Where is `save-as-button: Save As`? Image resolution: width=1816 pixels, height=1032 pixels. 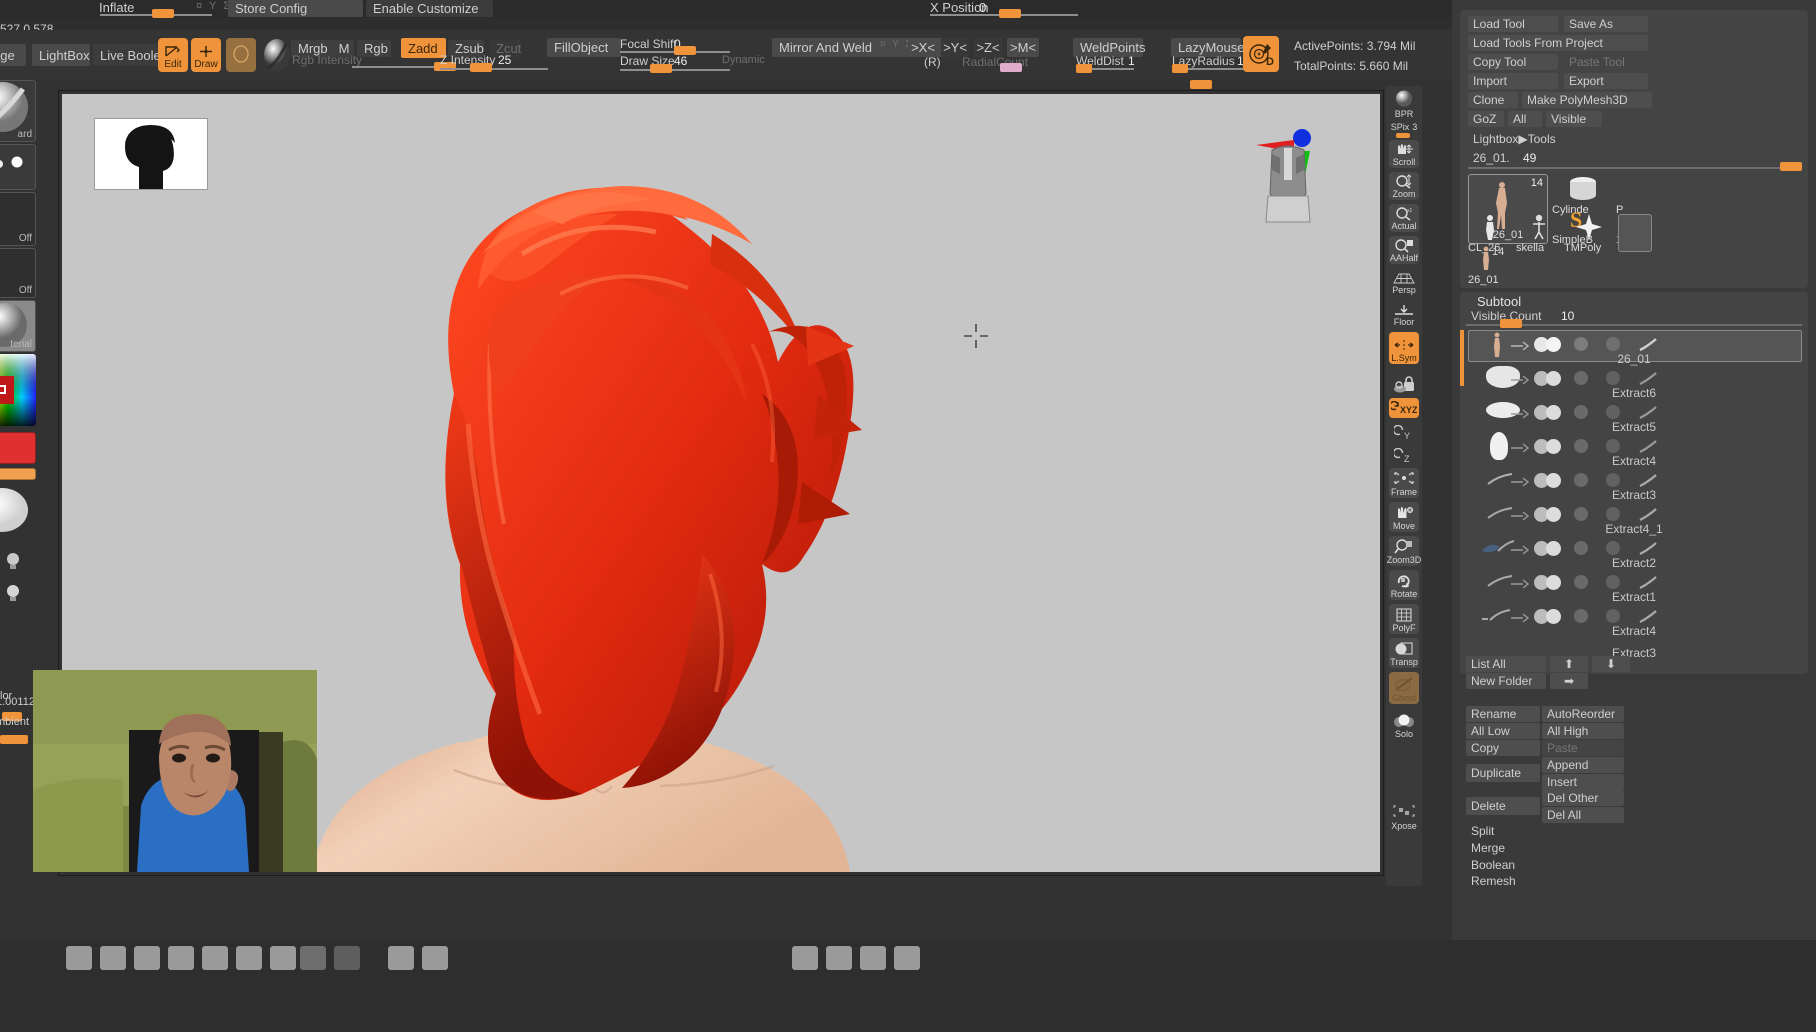
save-as-button: Save As is located at coordinates (1606, 24).